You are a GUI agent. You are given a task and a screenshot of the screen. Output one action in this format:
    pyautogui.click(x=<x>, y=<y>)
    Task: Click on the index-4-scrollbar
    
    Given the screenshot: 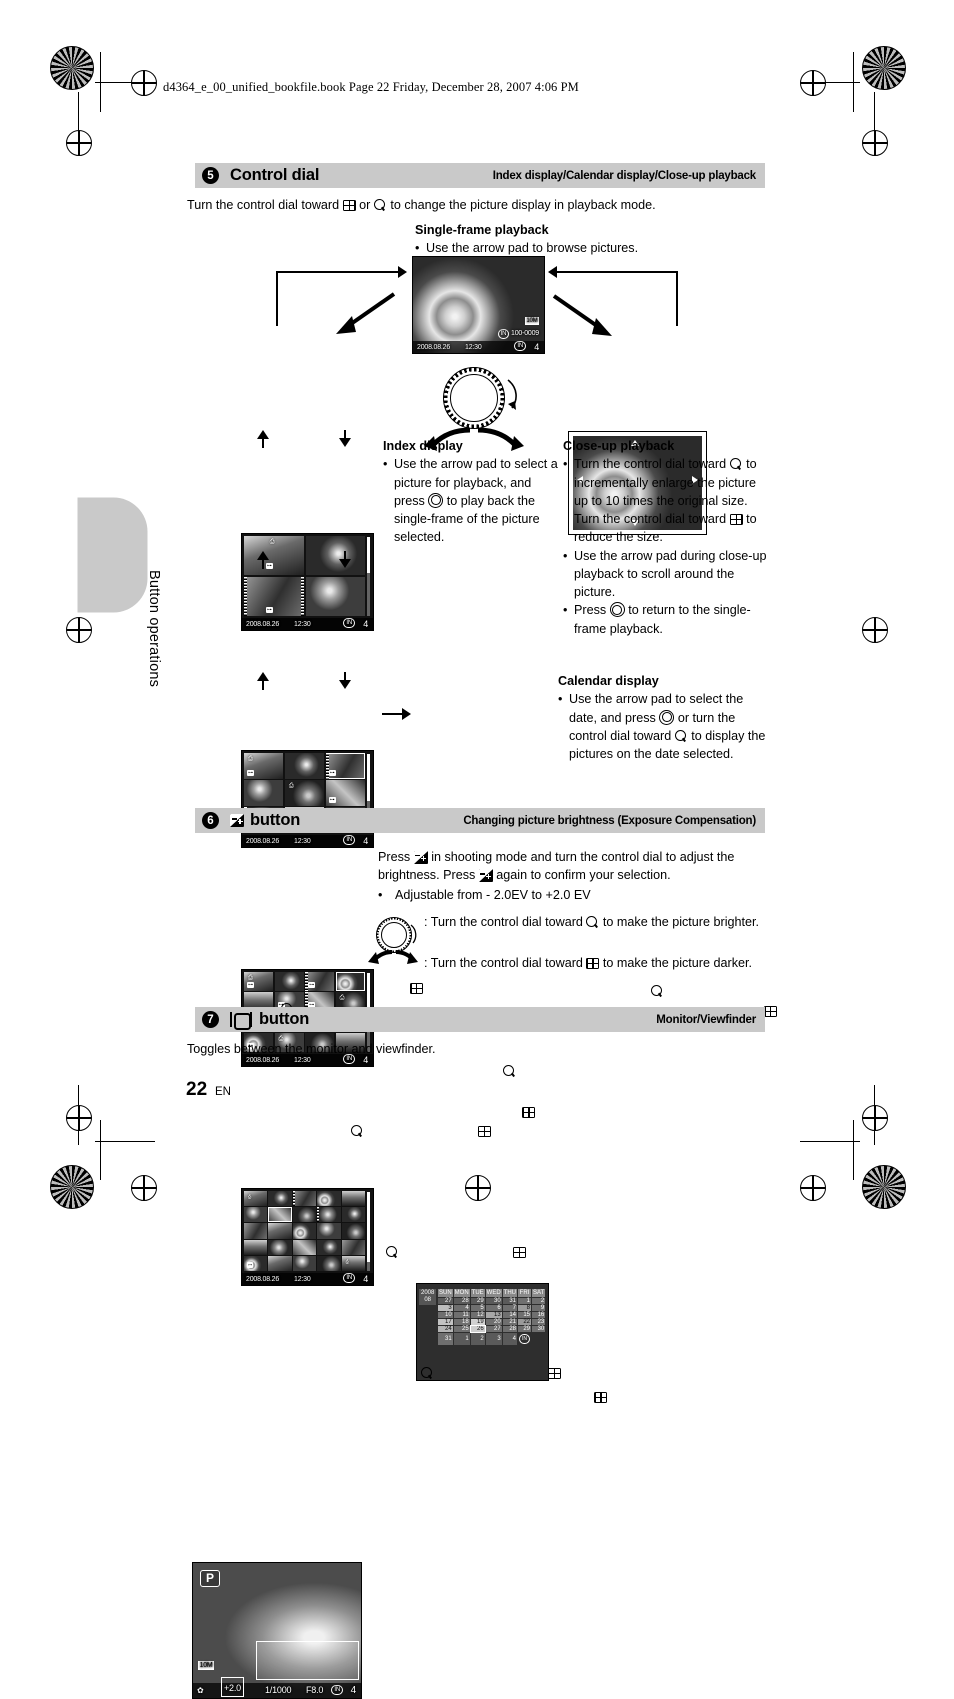 What is the action you would take?
    pyautogui.click(x=368, y=576)
    